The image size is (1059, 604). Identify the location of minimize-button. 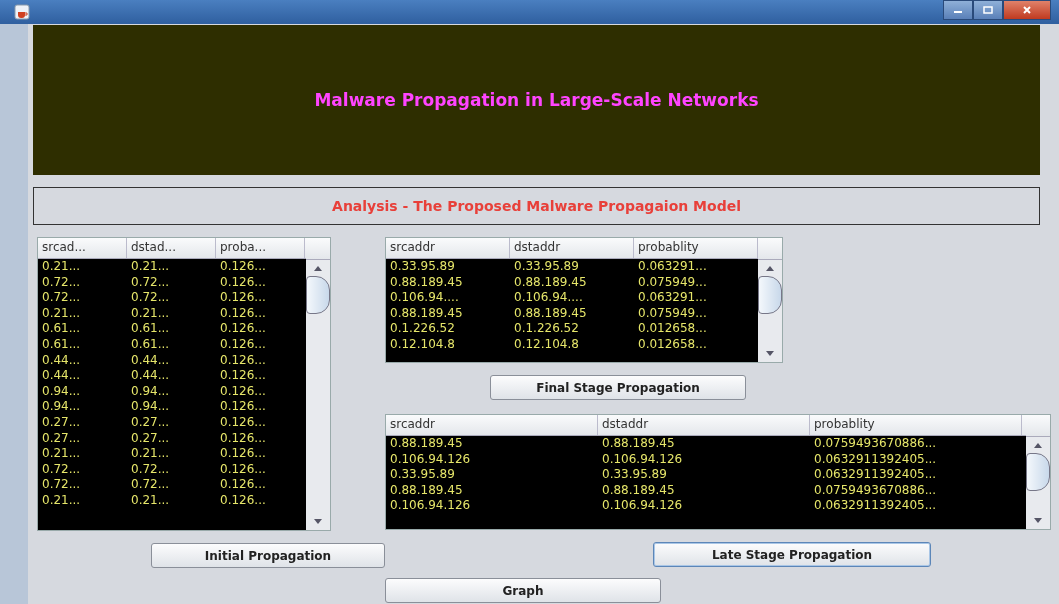
(958, 10).